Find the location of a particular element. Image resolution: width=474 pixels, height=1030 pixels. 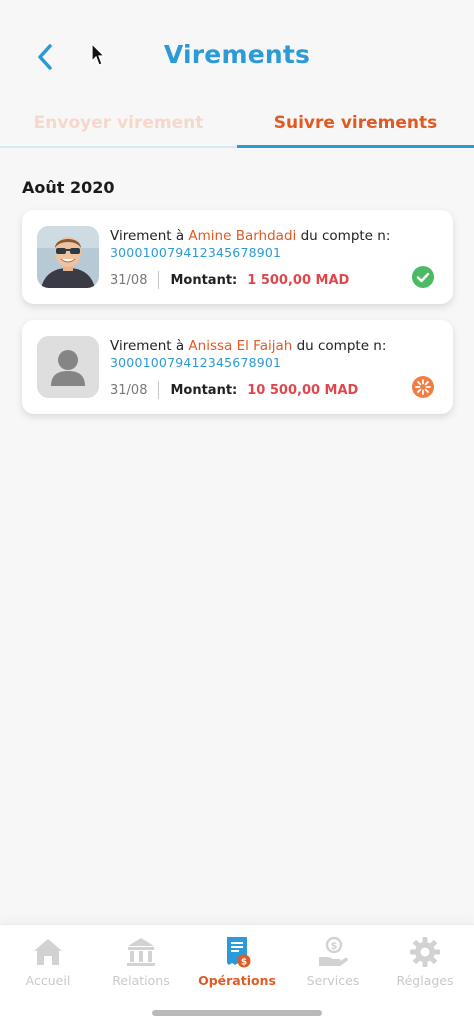

tab-suivre-virements: Suivre virements is located at coordinates (355, 126).